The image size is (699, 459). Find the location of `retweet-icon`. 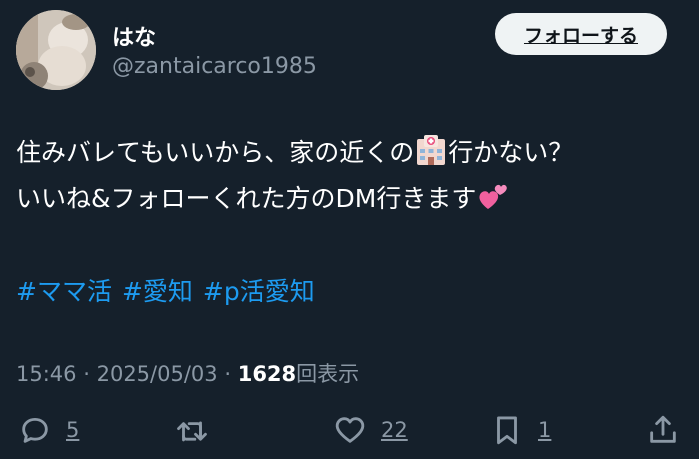

retweet-icon is located at coordinates (192, 431).